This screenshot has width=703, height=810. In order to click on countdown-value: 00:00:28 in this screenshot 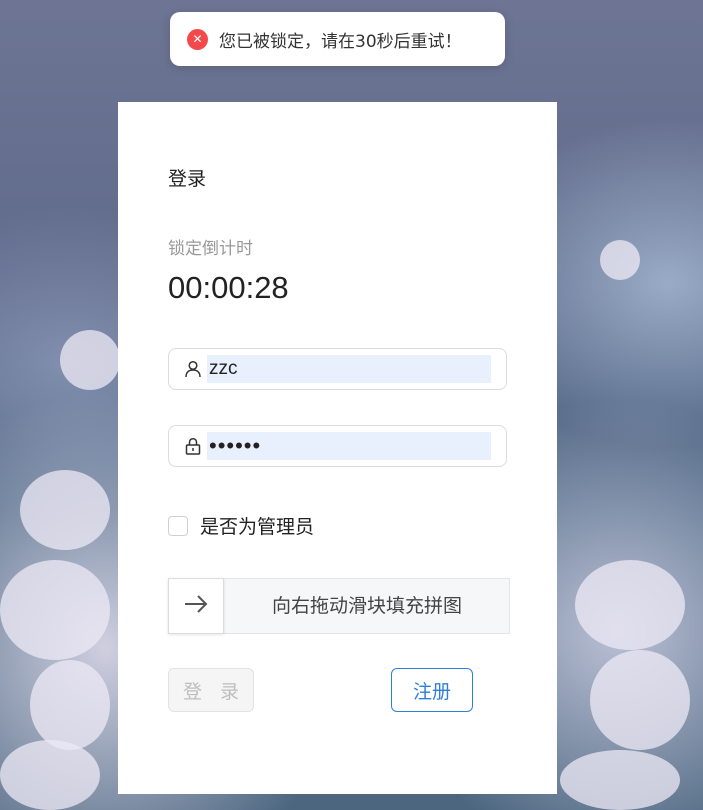, I will do `click(228, 287)`.